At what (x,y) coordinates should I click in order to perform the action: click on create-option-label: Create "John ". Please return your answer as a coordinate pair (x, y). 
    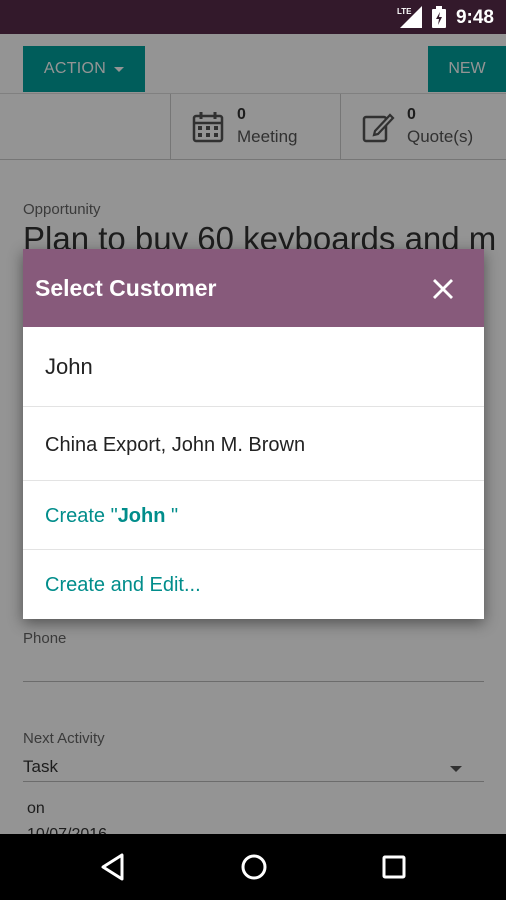
    Looking at the image, I should click on (111, 516).